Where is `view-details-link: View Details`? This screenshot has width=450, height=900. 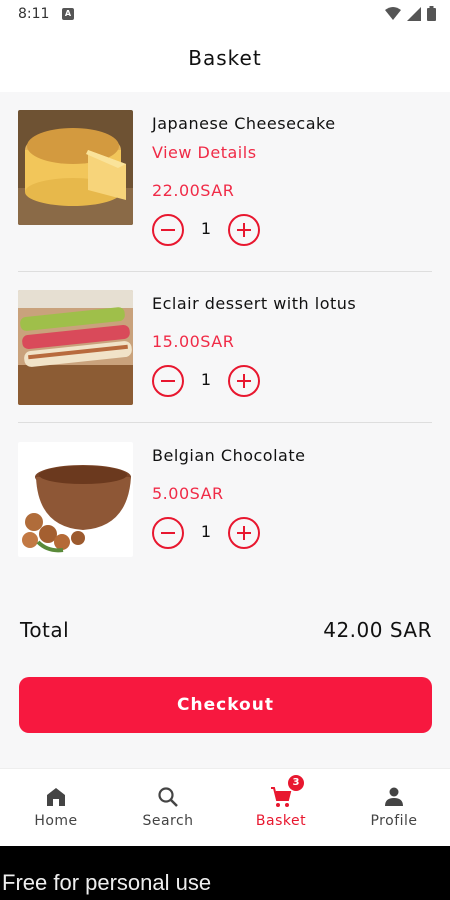 view-details-link: View Details is located at coordinates (204, 152).